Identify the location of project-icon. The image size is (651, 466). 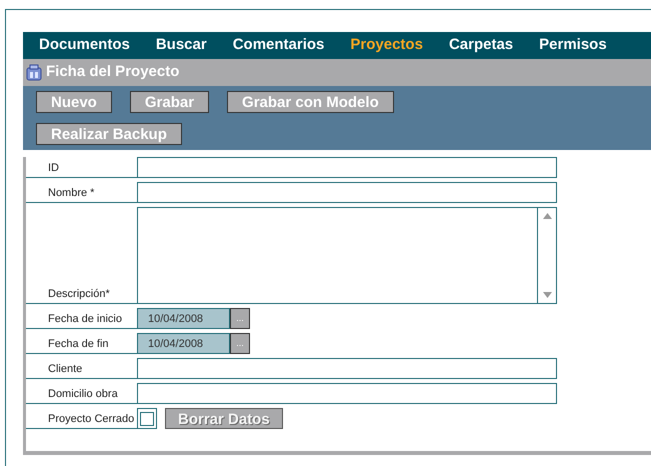
(34, 73).